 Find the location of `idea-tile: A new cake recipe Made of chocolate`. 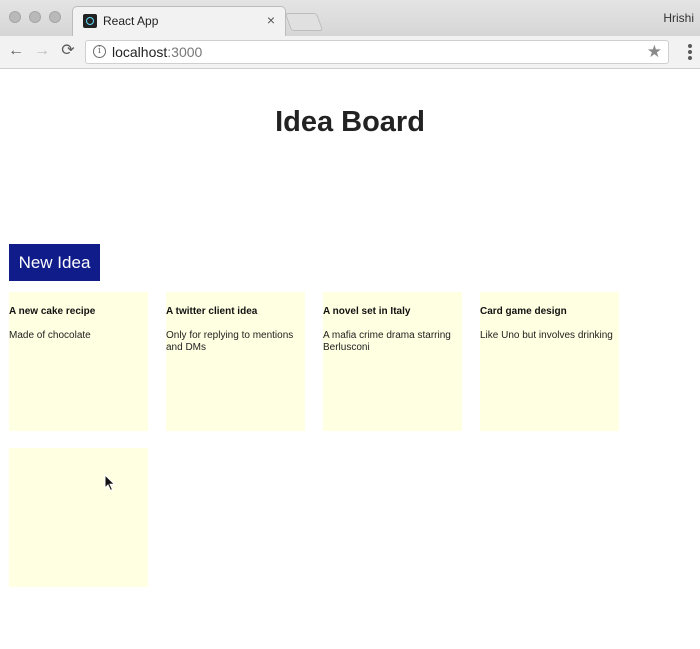

idea-tile: A new cake recipe Made of chocolate is located at coordinates (78, 361).